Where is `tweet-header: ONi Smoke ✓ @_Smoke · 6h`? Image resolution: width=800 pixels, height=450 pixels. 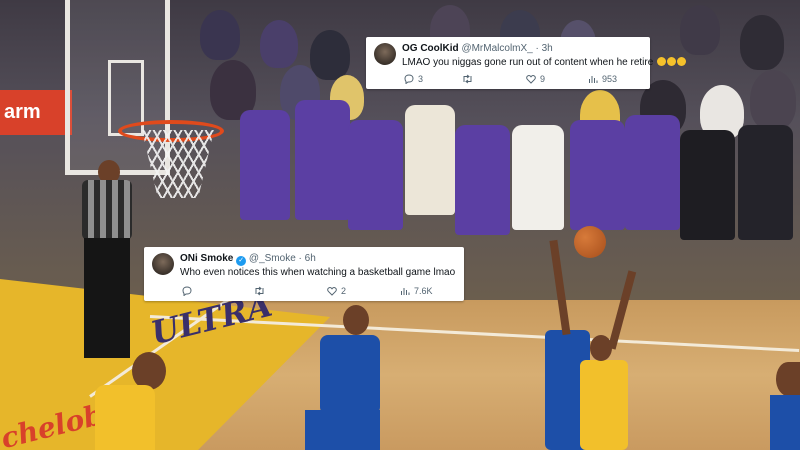
tweet-header: ONi Smoke ✓ @_Smoke · 6h is located at coordinates (248, 259).